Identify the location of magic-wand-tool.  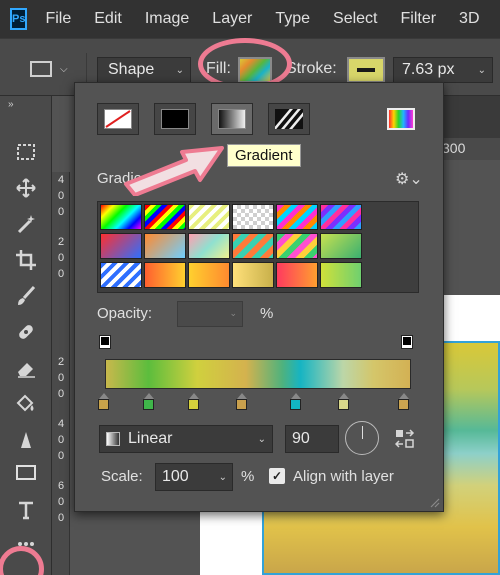
(26, 224).